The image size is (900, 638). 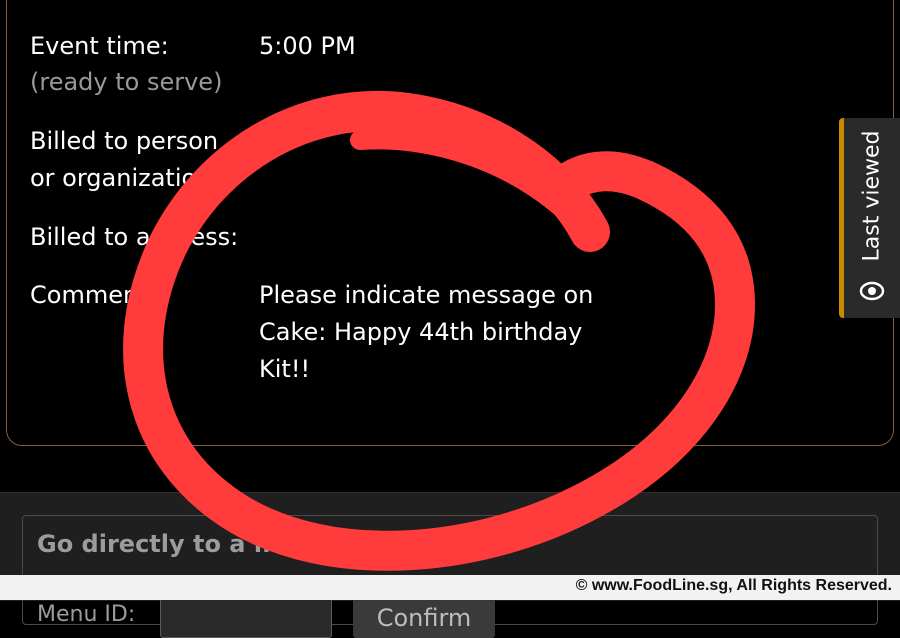 What do you see at coordinates (733, 585) in the screenshot?
I see `copyright-text: © www.FoodLine.sg, All Rights Reserved.` at bounding box center [733, 585].